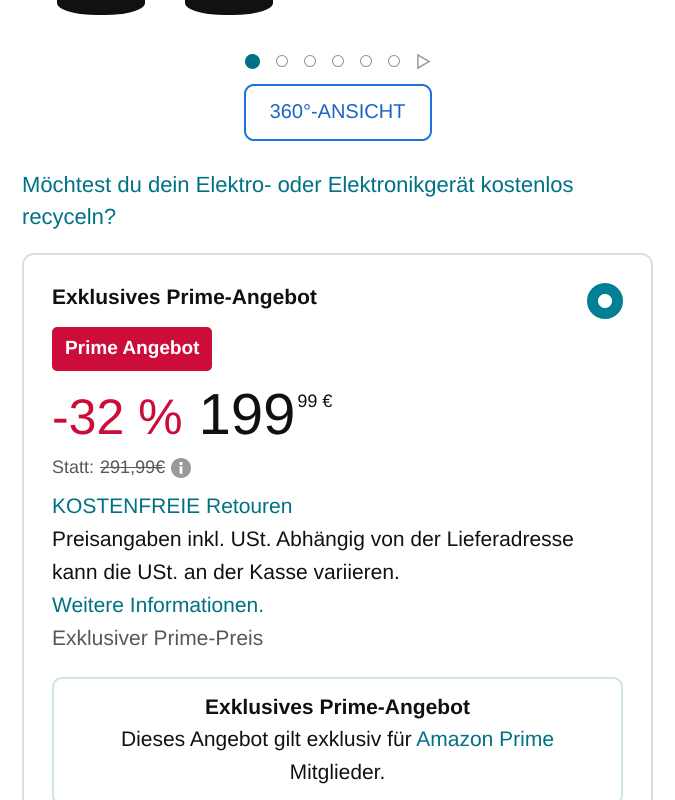 Image resolution: width=675 pixels, height=800 pixels. What do you see at coordinates (337, 506) in the screenshot?
I see `returns-link: KOSTENFREIE Retouren` at bounding box center [337, 506].